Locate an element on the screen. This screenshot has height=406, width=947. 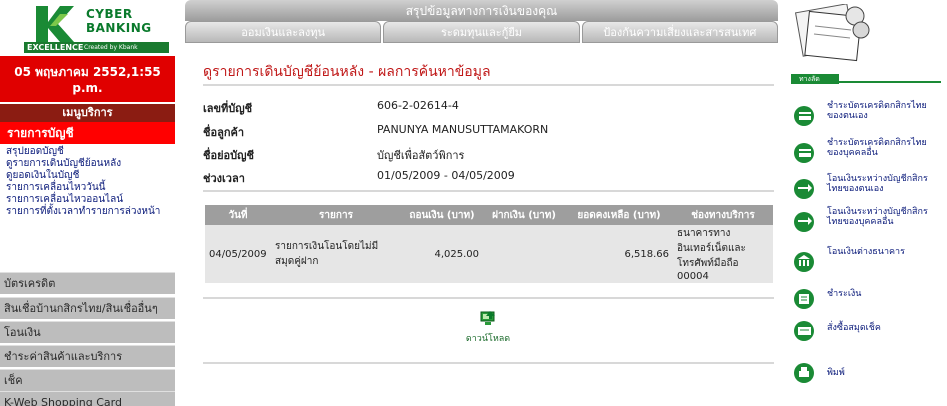
period-label: ช่วงเวลา is located at coordinates (224, 178).